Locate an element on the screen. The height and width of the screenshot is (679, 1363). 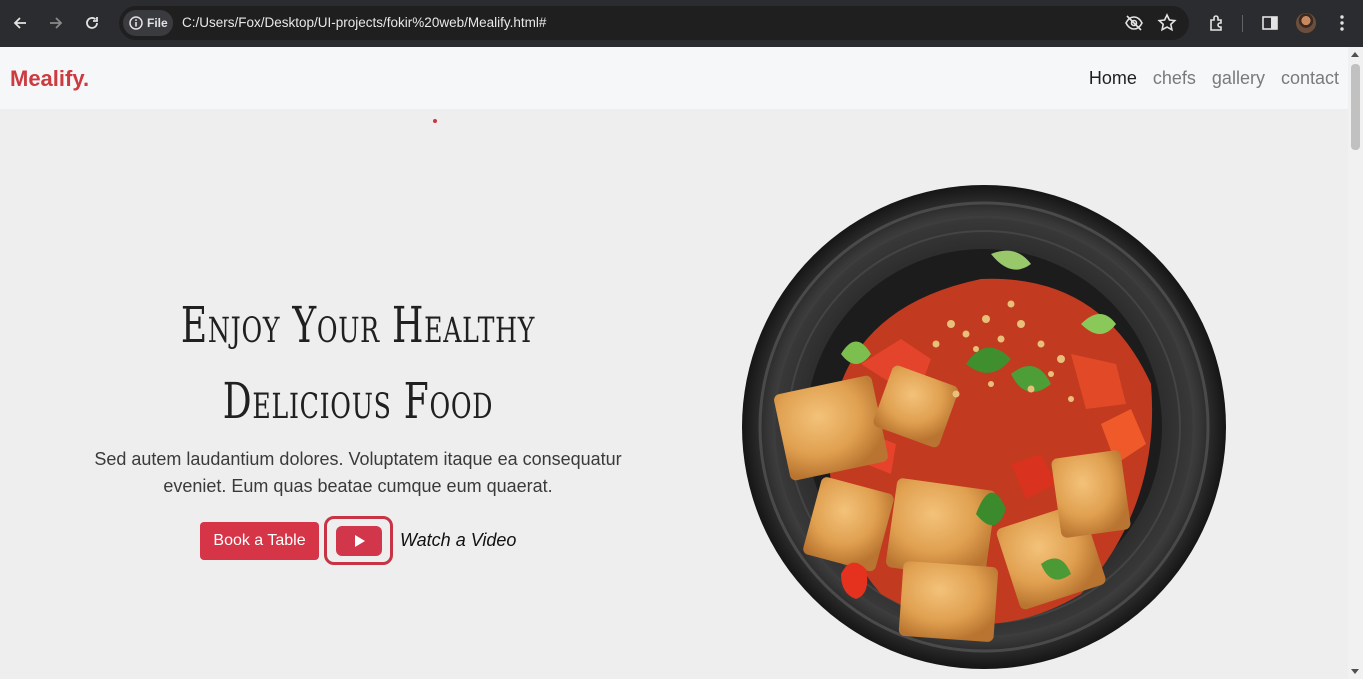
scroll-down-icon is located at coordinates (1355, 671).